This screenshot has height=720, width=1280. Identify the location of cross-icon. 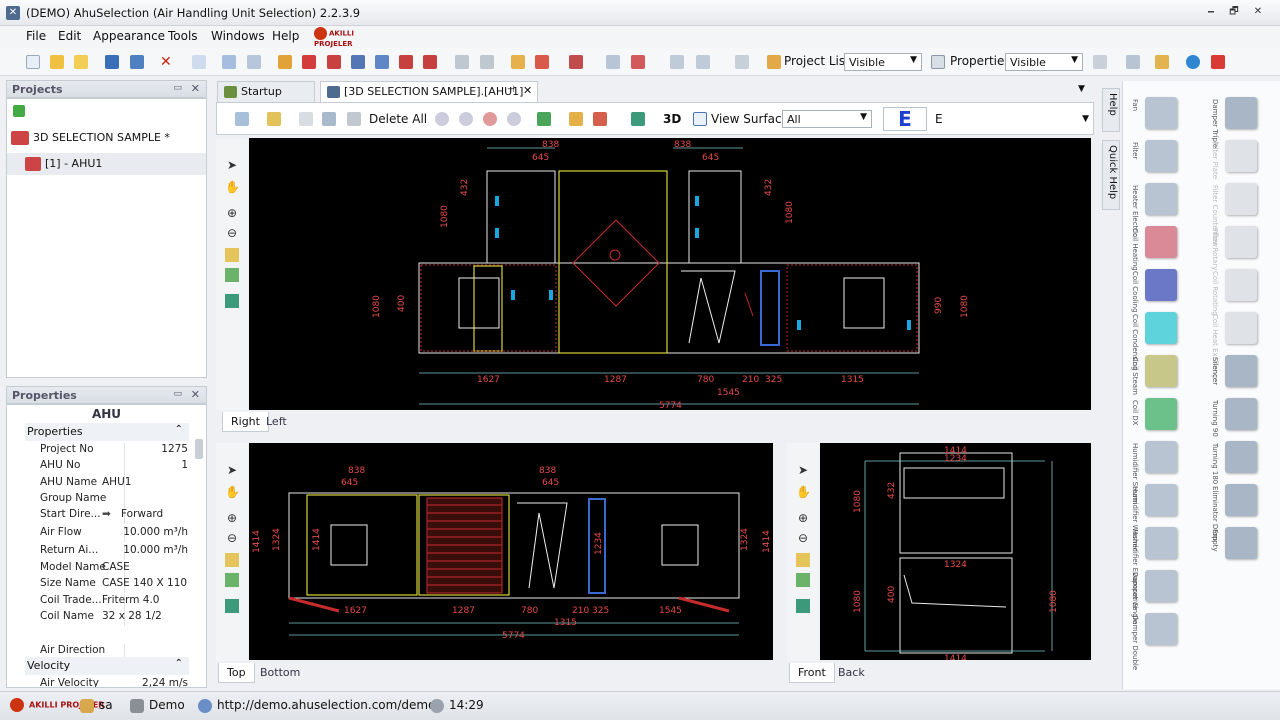
(334, 62).